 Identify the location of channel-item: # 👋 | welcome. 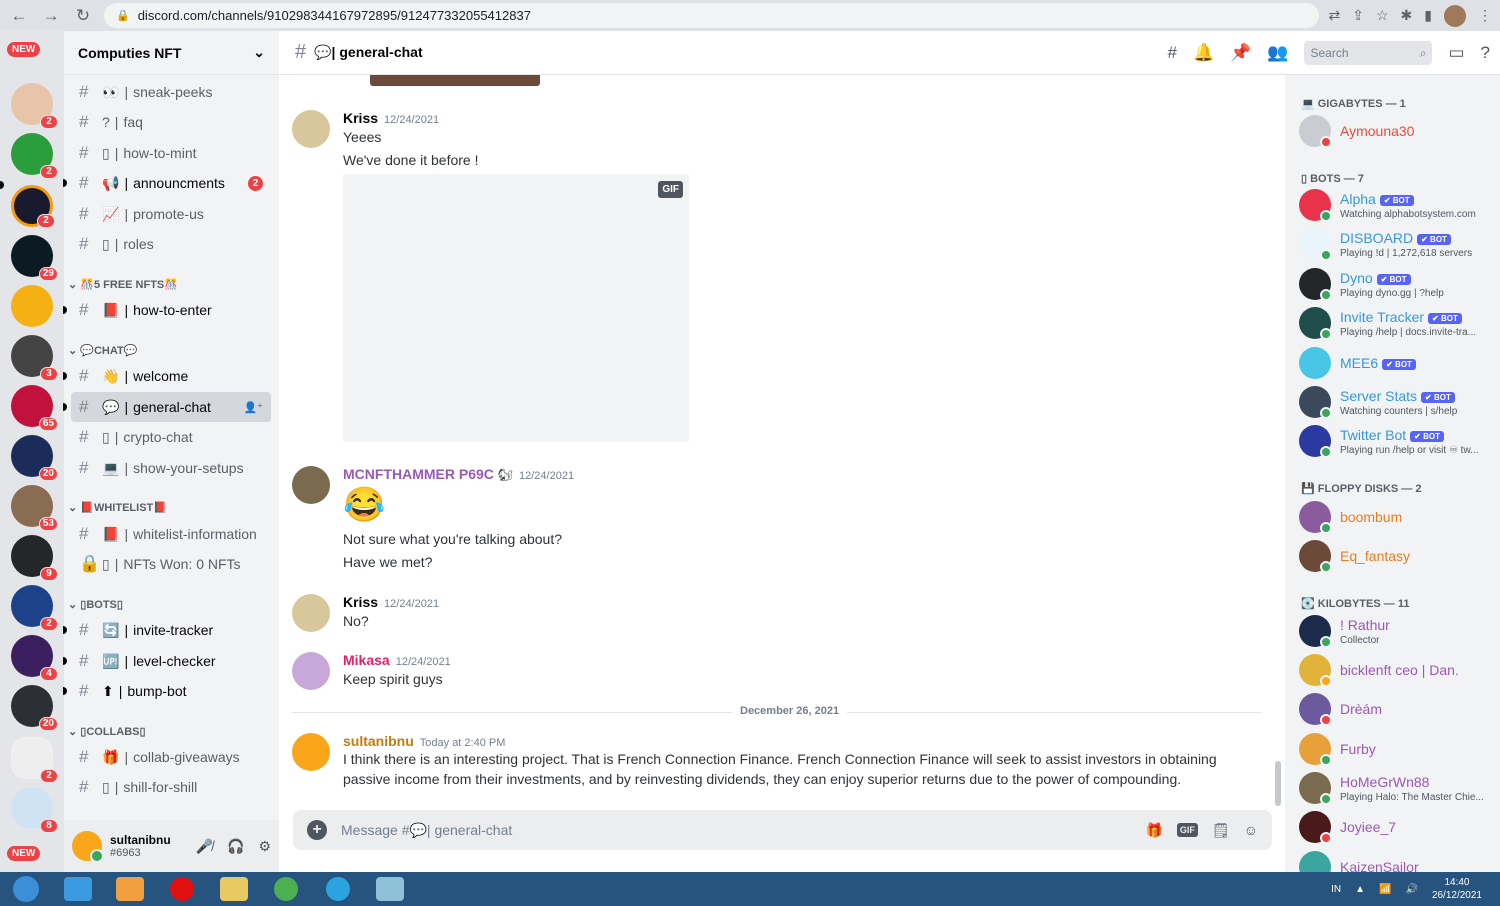
(167, 376).